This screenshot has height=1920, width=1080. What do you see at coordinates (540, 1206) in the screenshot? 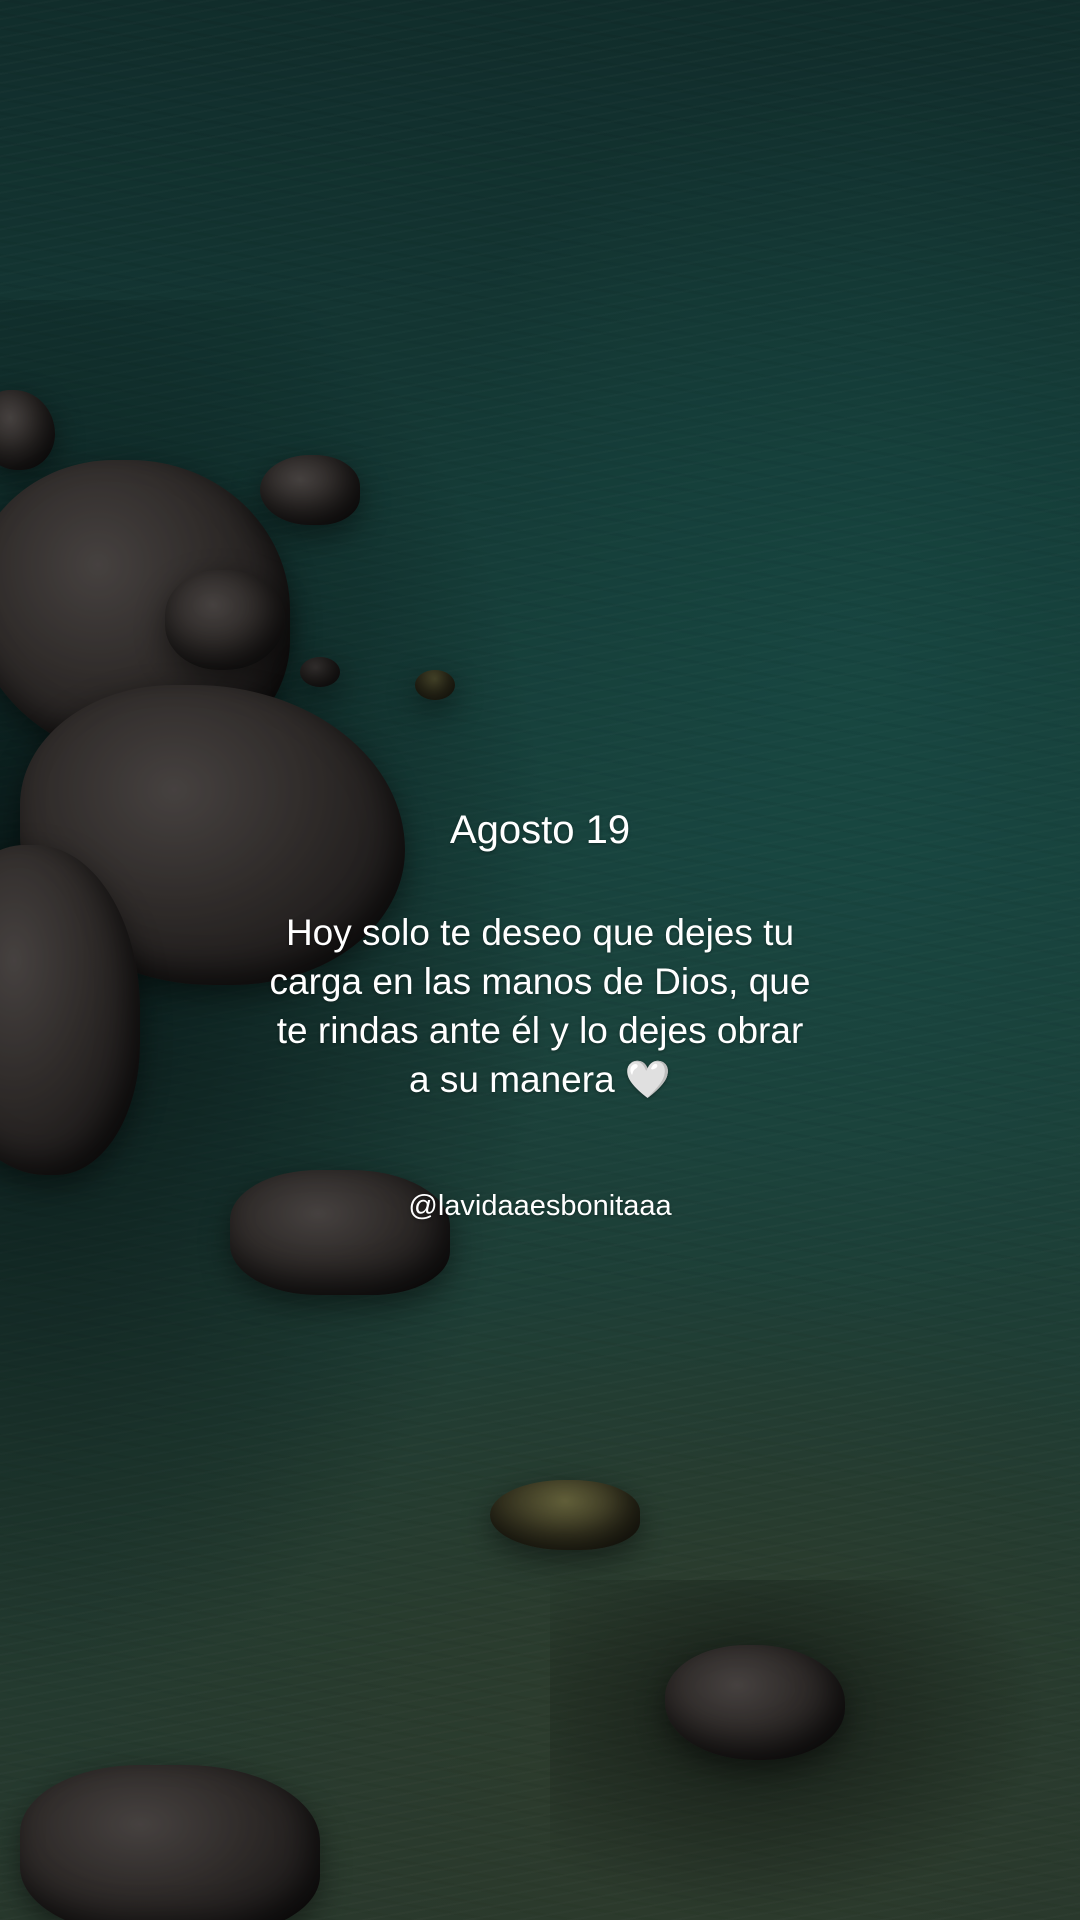
I see `author-handle: @lavidaaesbonitaaa` at bounding box center [540, 1206].